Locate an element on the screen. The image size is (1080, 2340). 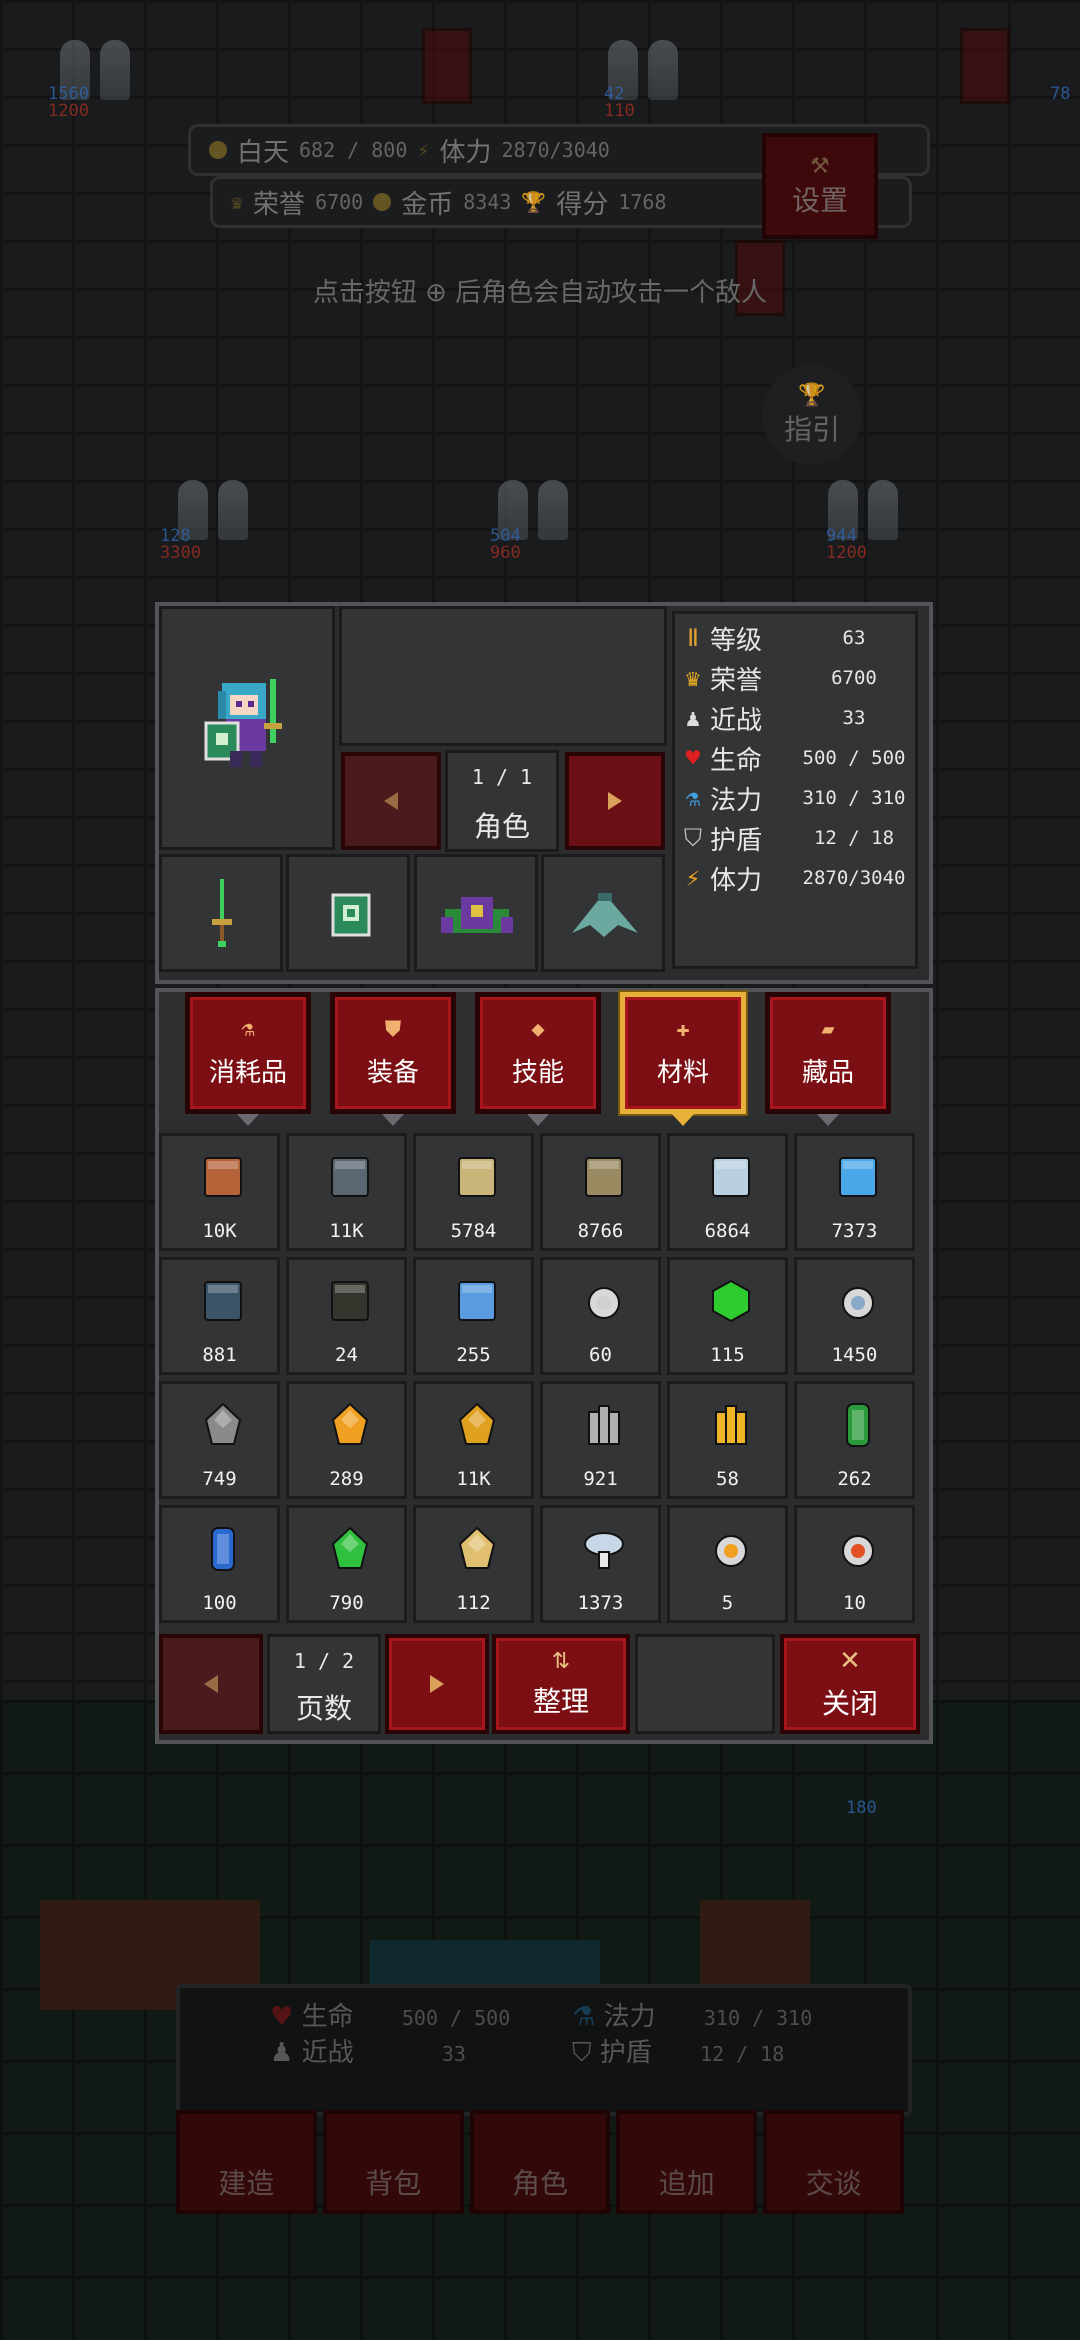
inventory-slot: 10 is located at coordinates (854, 1564).